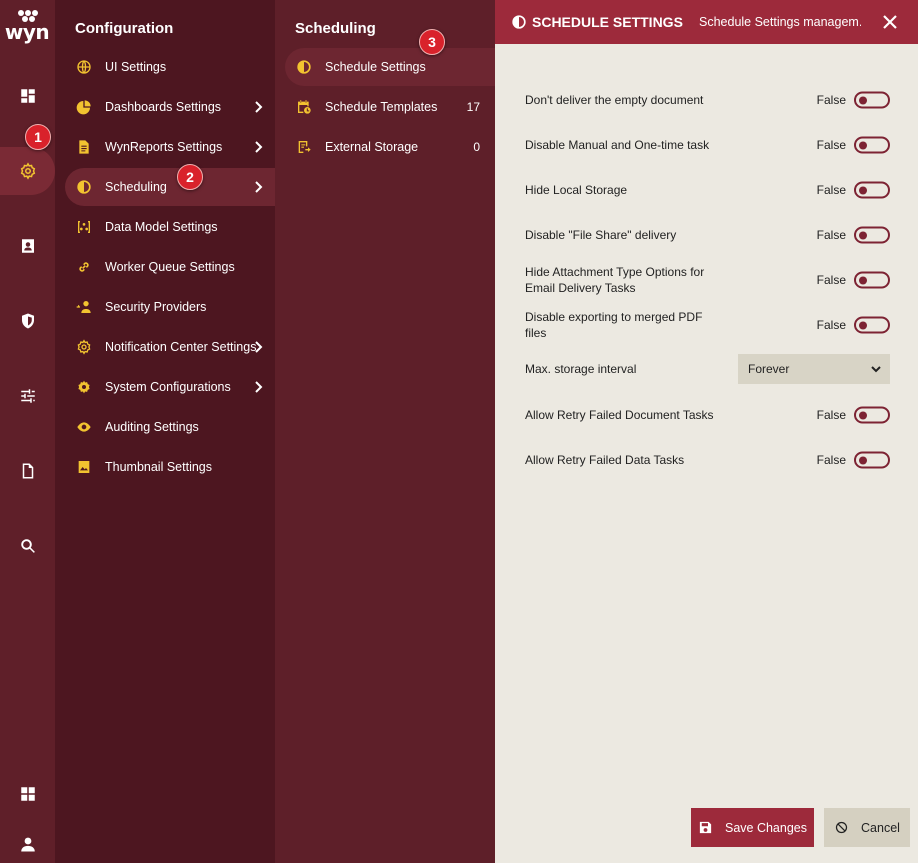  I want to click on config-item-data-model-settings: Data Model Settings, so click(170, 227).